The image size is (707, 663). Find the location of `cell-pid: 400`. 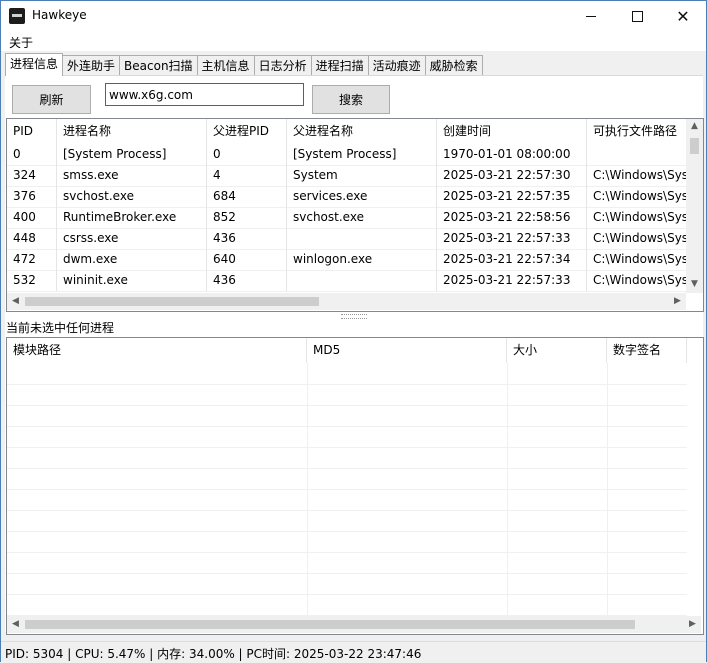

cell-pid: 400 is located at coordinates (32, 217).